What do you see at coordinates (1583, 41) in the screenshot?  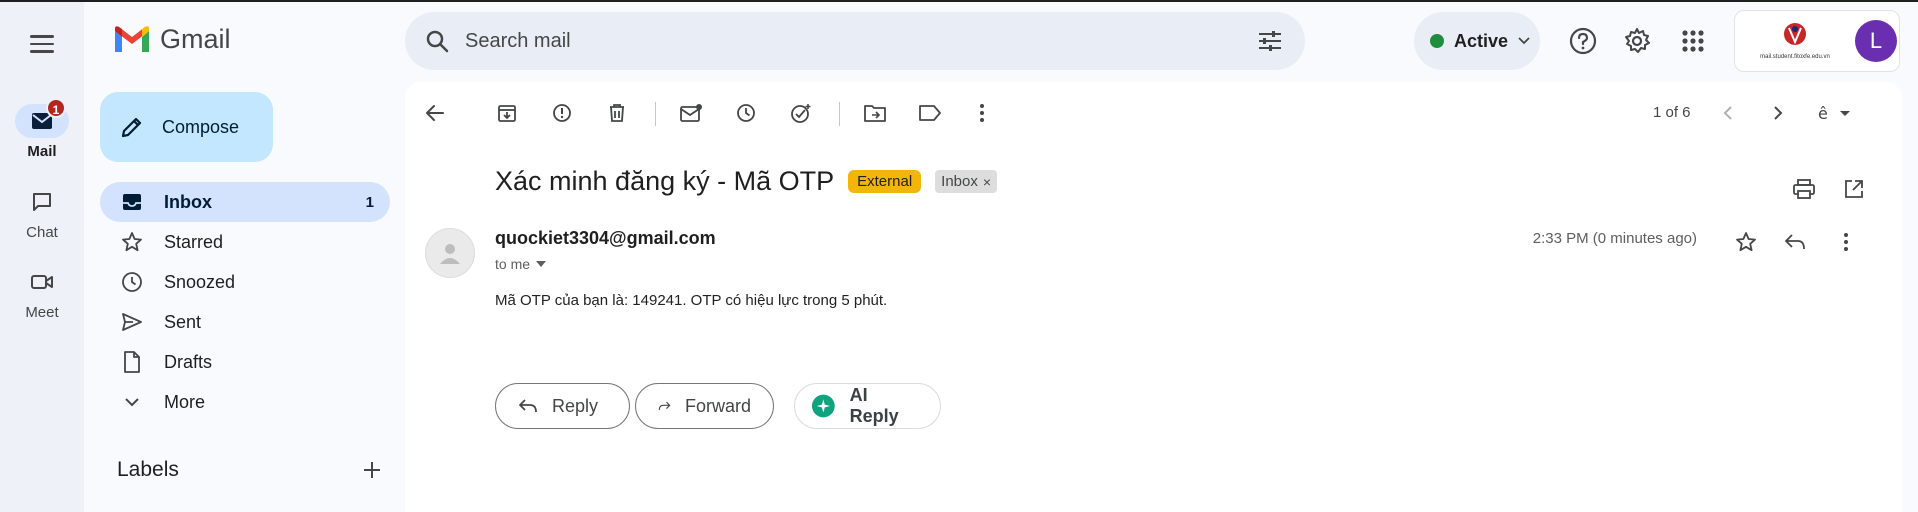 I see `help-icon` at bounding box center [1583, 41].